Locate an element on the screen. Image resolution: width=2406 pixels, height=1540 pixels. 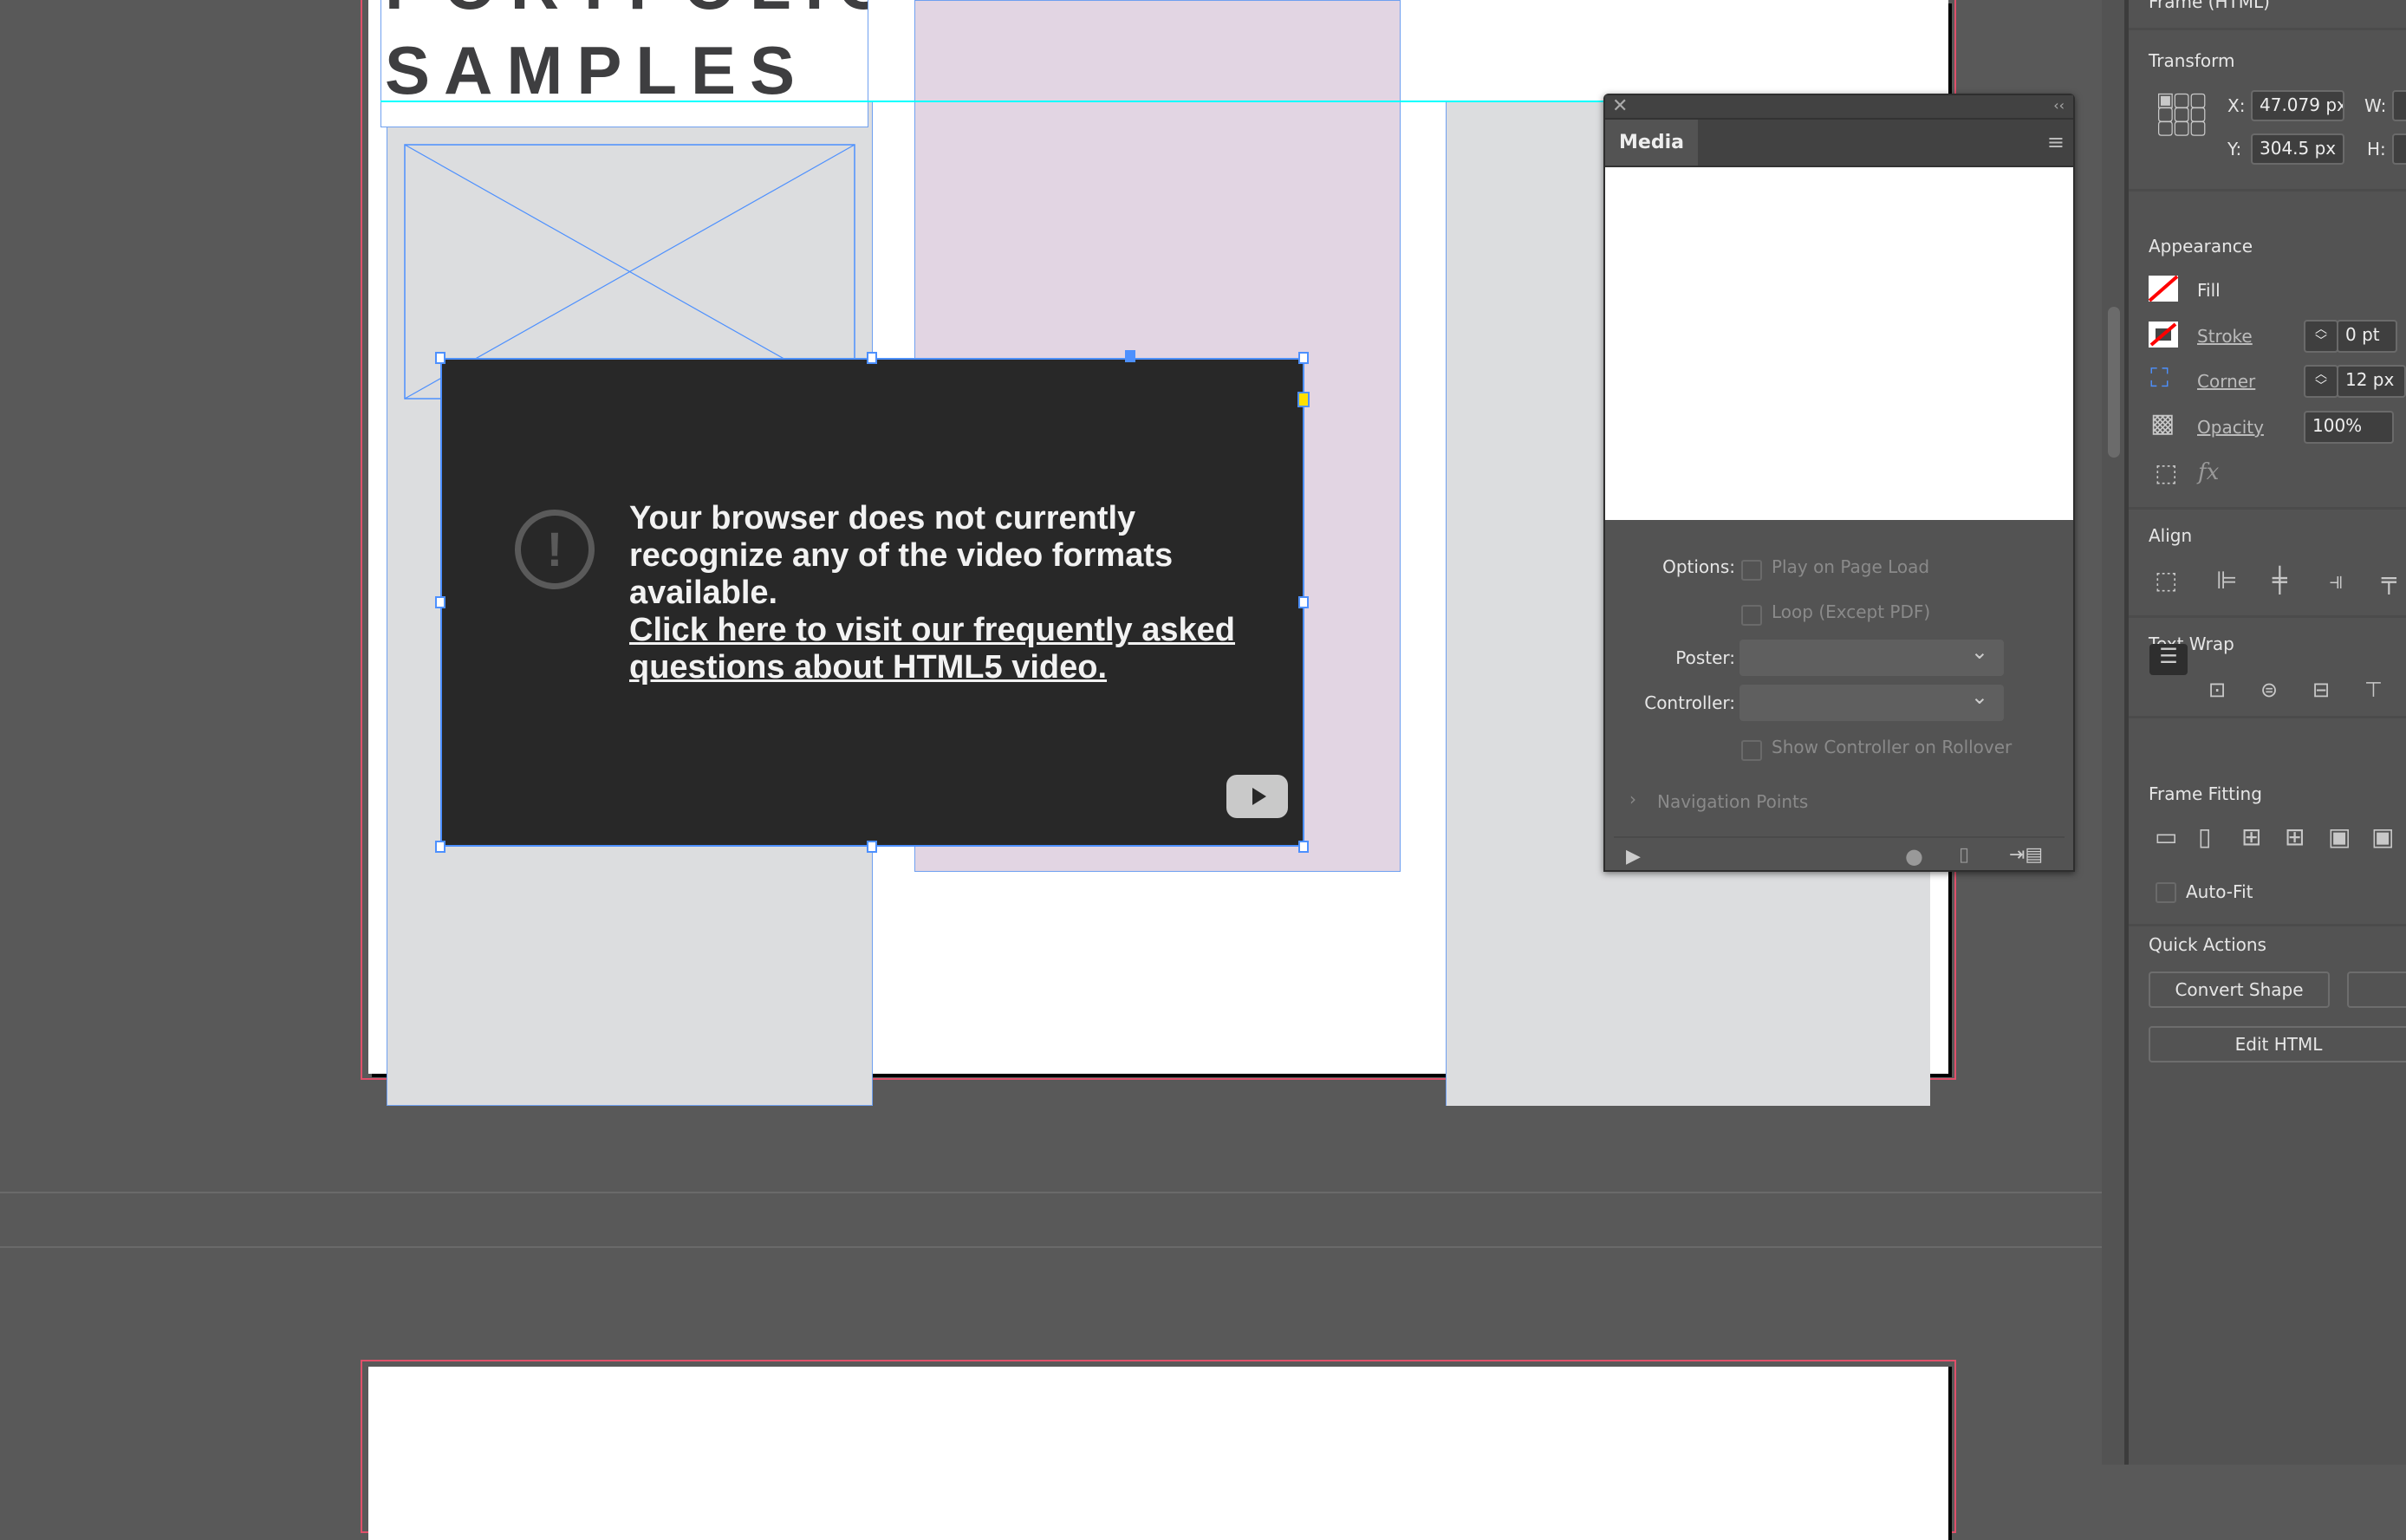
wrap-bounding-box-icon: ⊡ is located at coordinates (2217, 689).